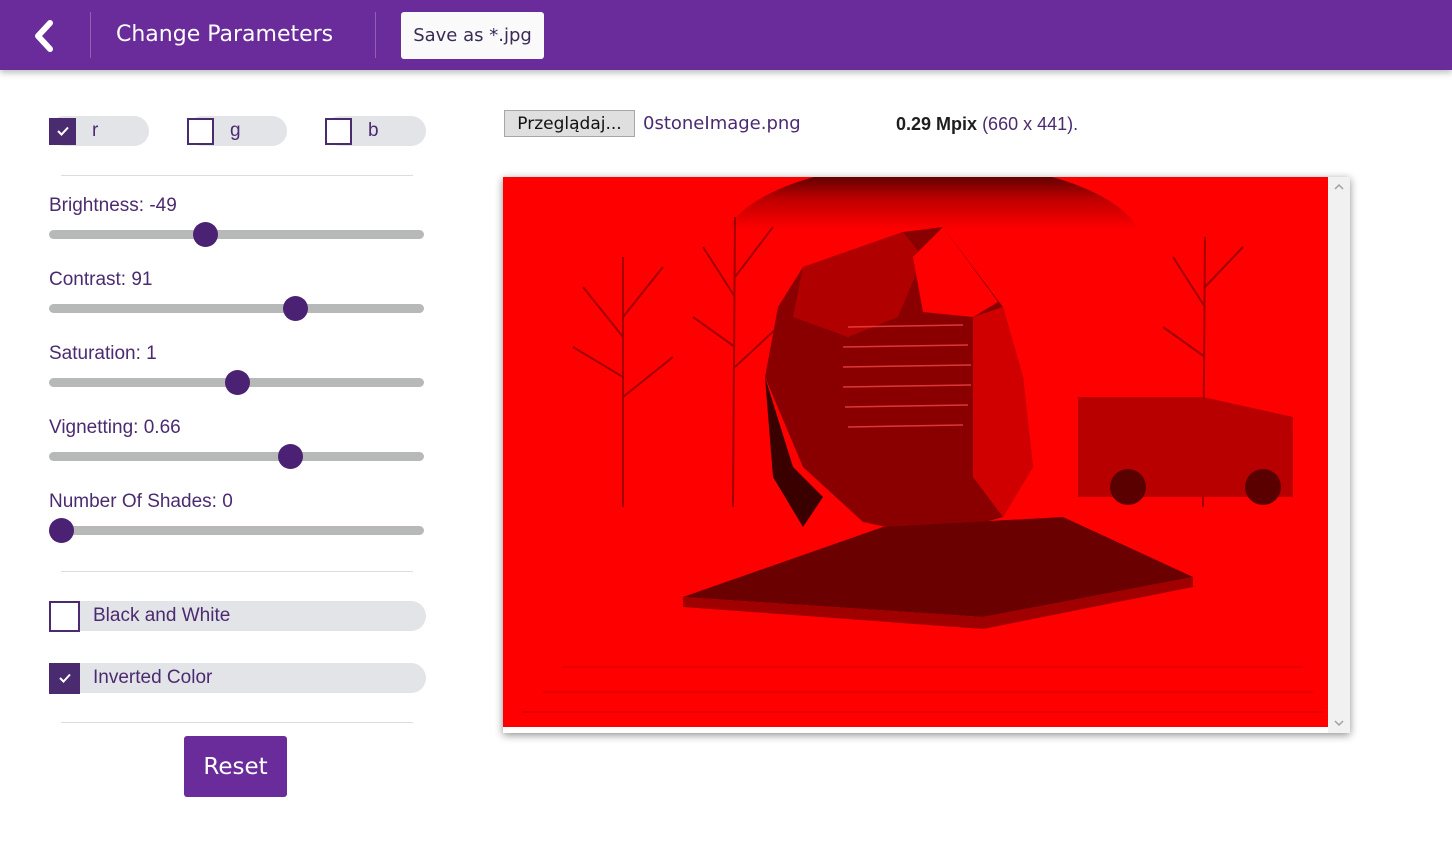 Image resolution: width=1452 pixels, height=852 pixels. What do you see at coordinates (1339, 723) in the screenshot?
I see `chevron-down-icon` at bounding box center [1339, 723].